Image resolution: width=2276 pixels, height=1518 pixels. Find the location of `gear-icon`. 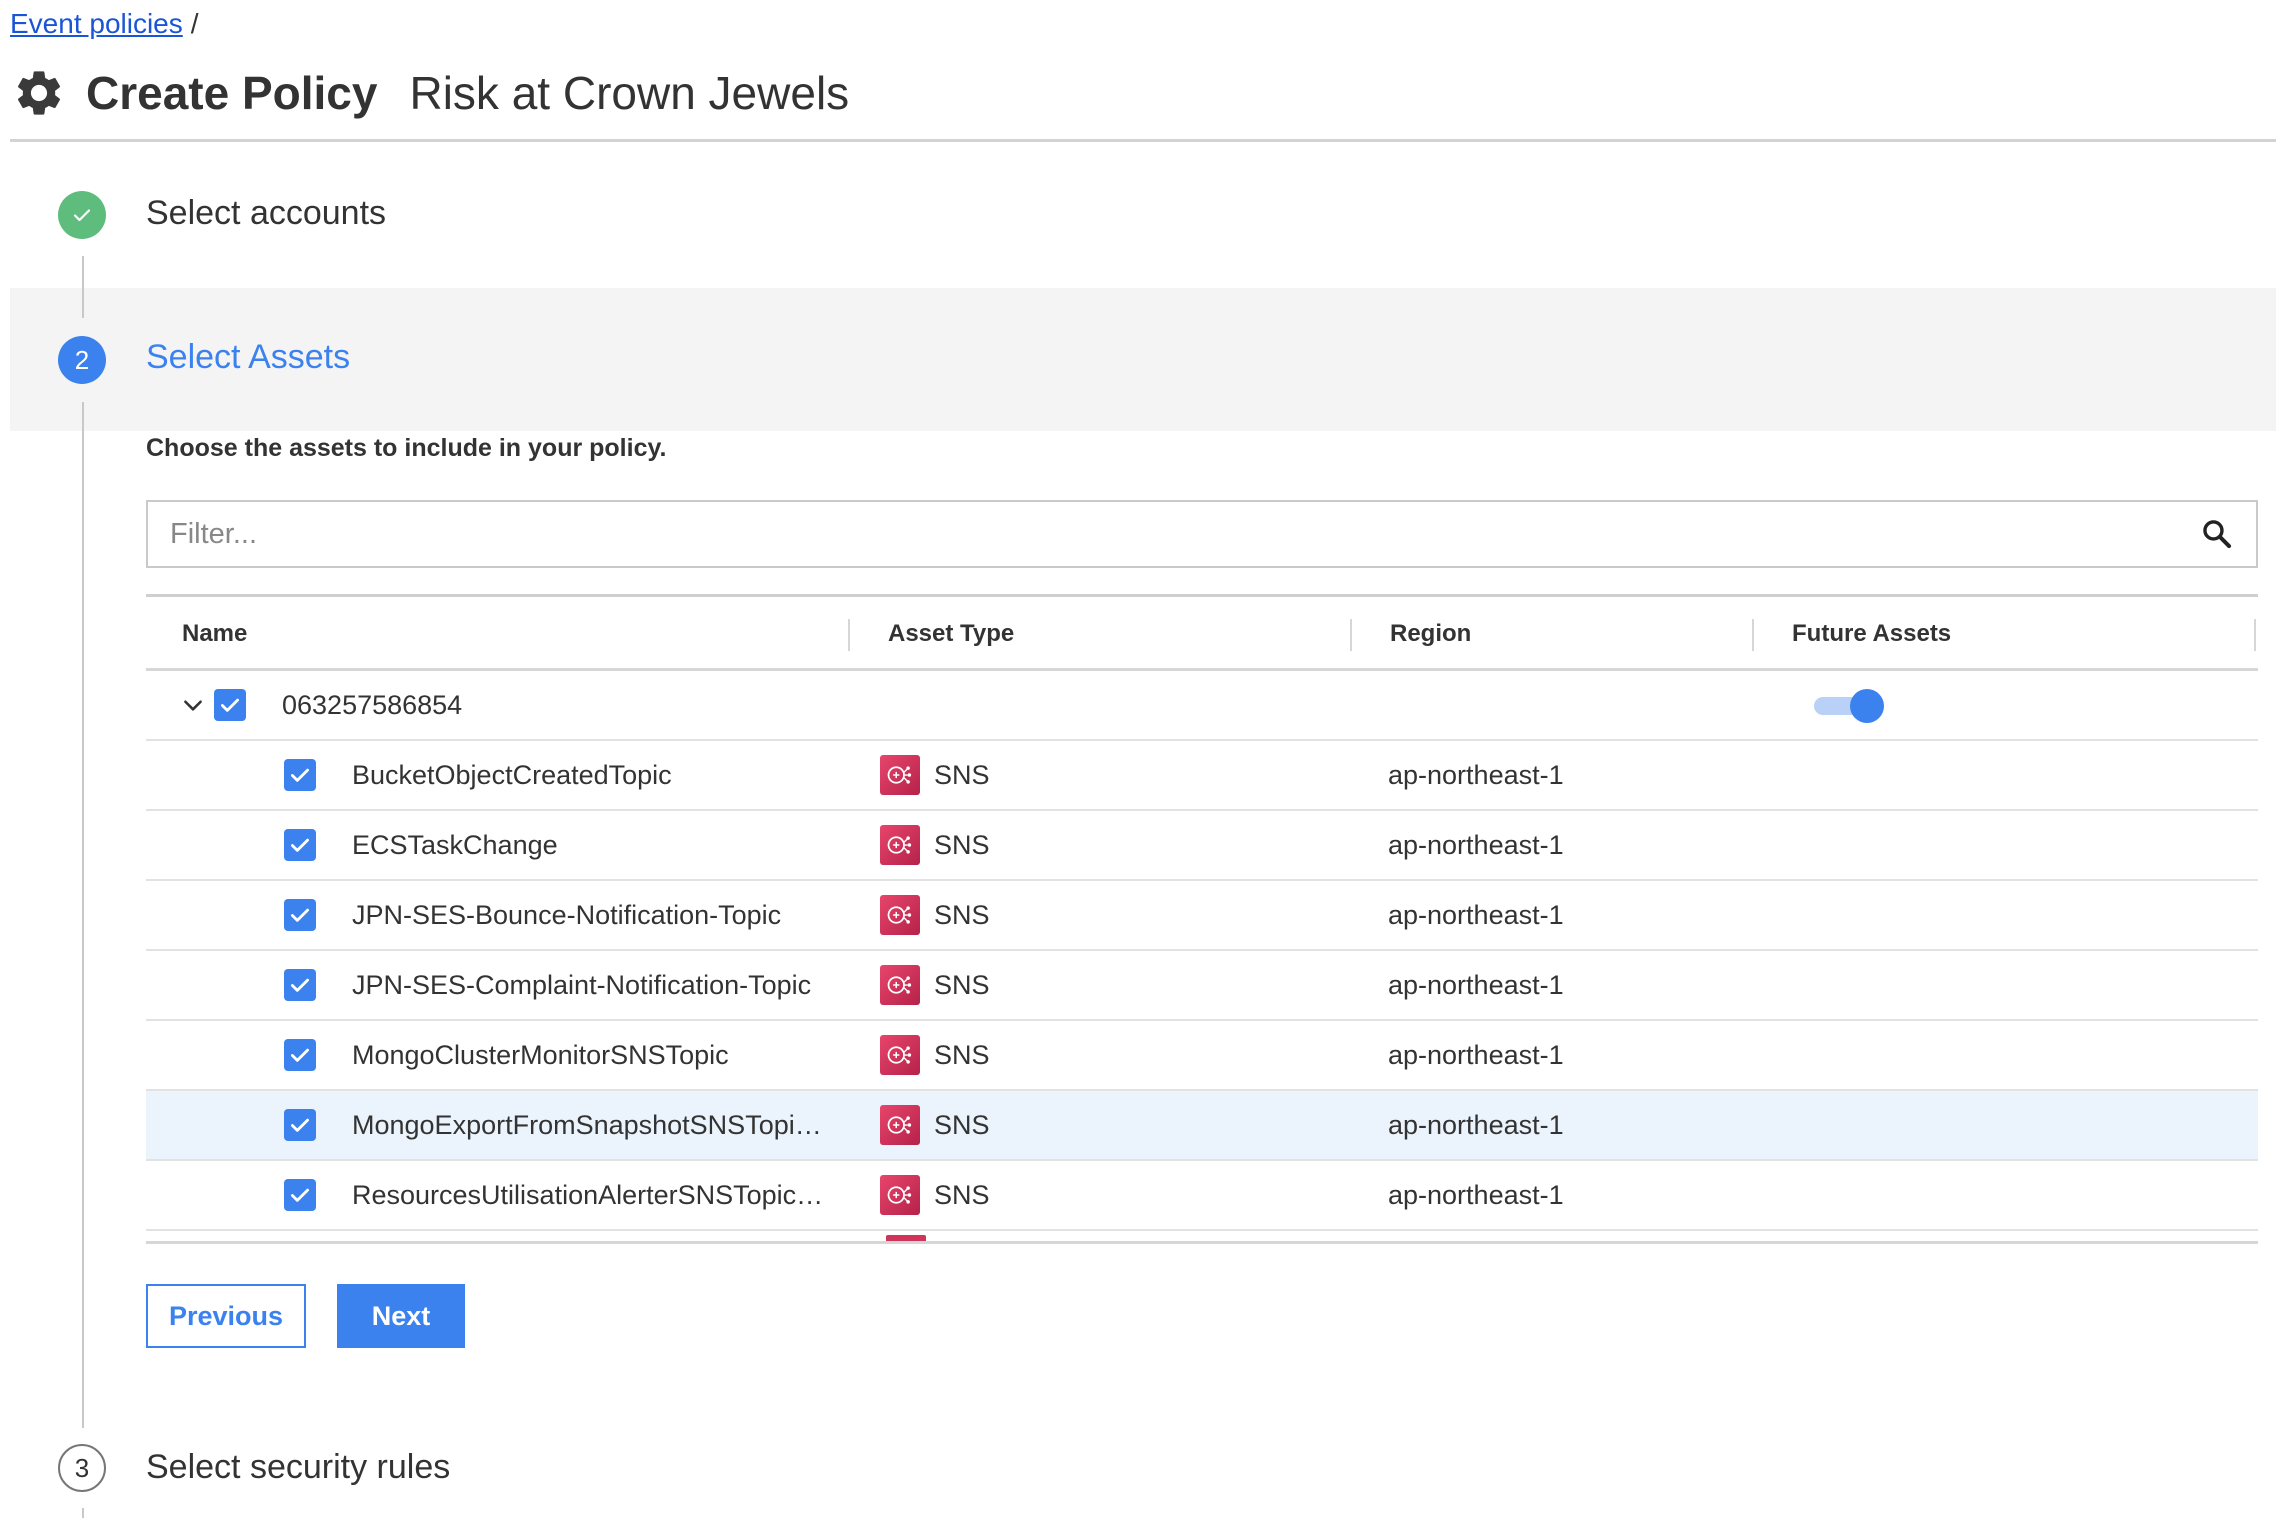

gear-icon is located at coordinates (39, 93).